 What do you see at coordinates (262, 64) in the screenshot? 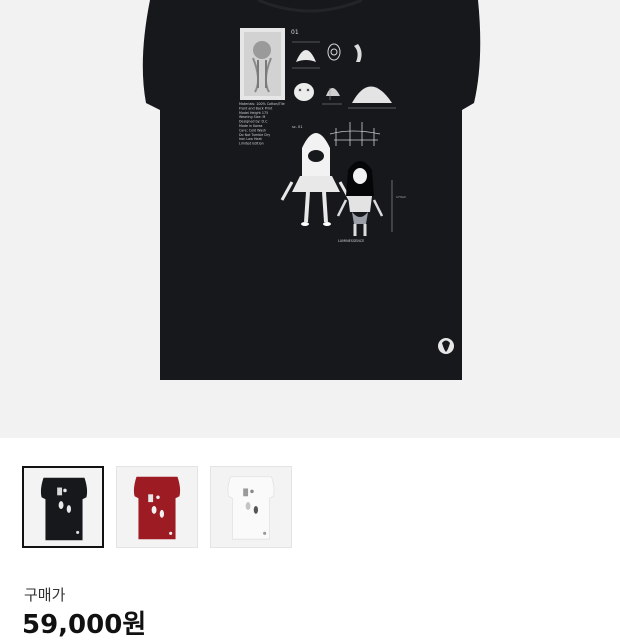
I see `print-photo-card` at bounding box center [262, 64].